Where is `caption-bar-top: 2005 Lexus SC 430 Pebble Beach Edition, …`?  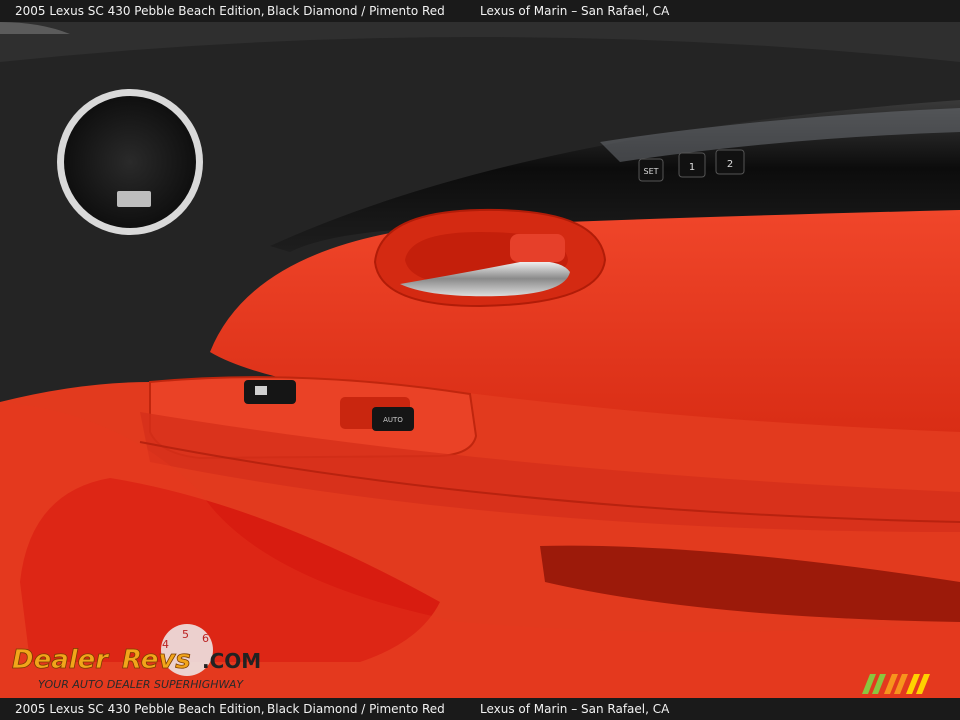 caption-bar-top: 2005 Lexus SC 430 Pebble Beach Edition, … is located at coordinates (480, 11).